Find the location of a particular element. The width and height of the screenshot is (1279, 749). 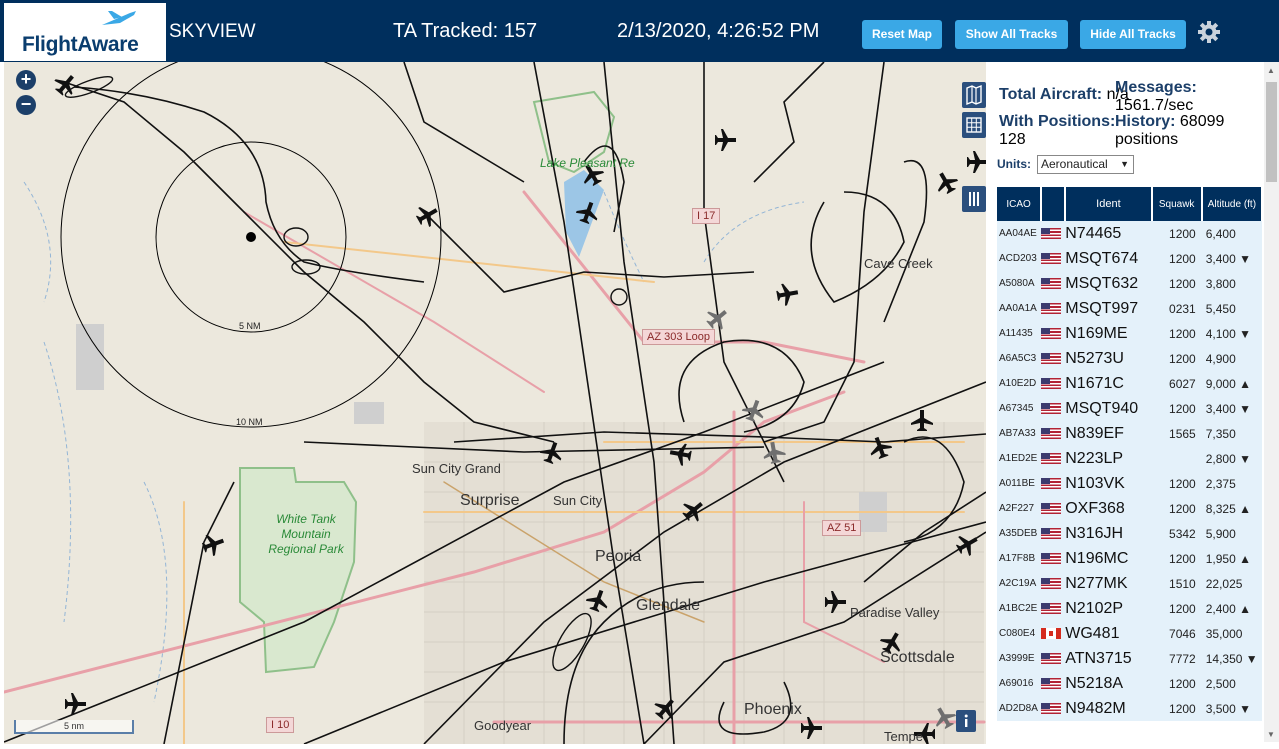

table-row: A17F8B N196MC 1200 1,950 ▲ is located at coordinates (1129, 558).